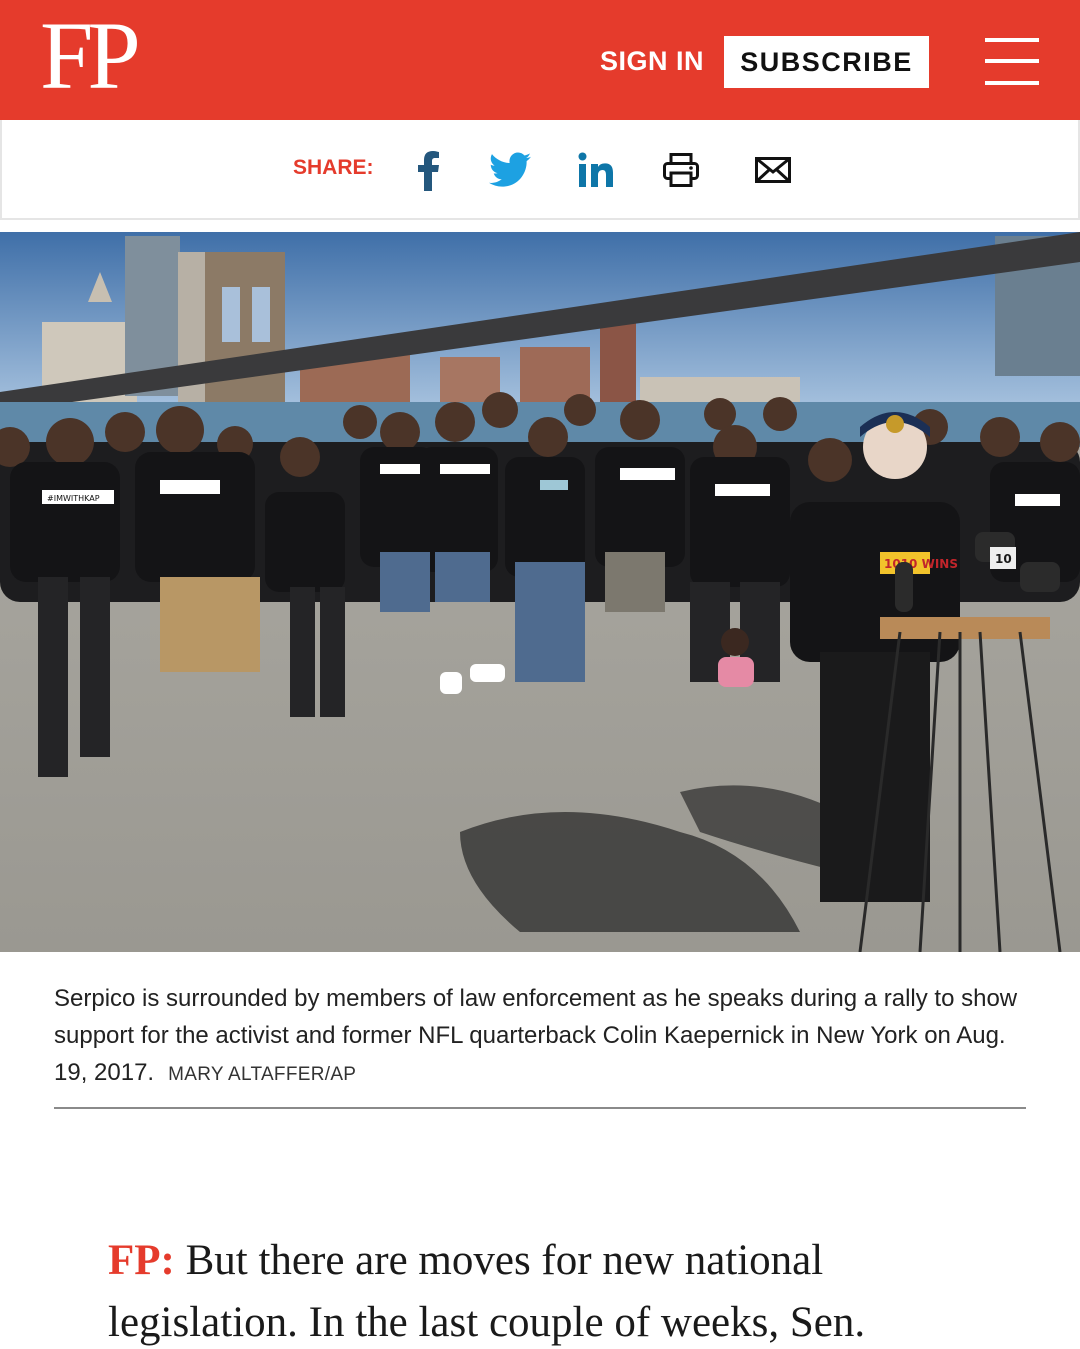 The image size is (1080, 1349). Describe the element at coordinates (73, 498) in the screenshot. I see `shirt-text: #IMWITHKAP` at that location.